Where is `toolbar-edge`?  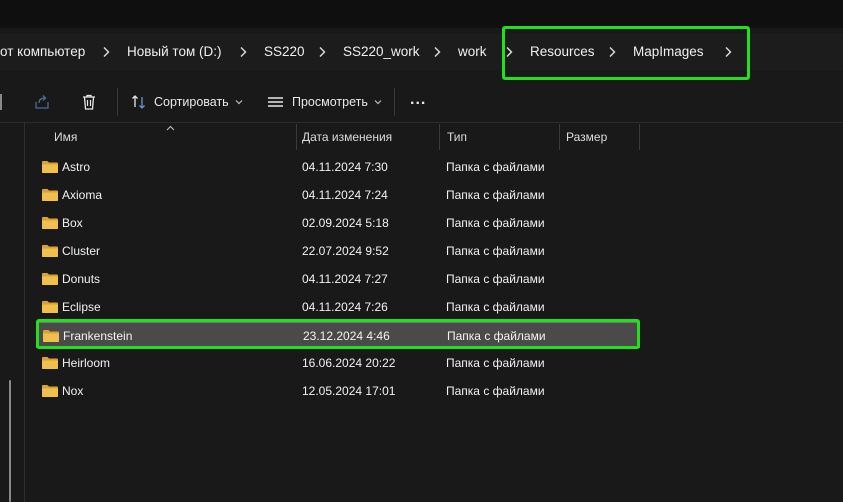
toolbar-edge is located at coordinates (2, 102).